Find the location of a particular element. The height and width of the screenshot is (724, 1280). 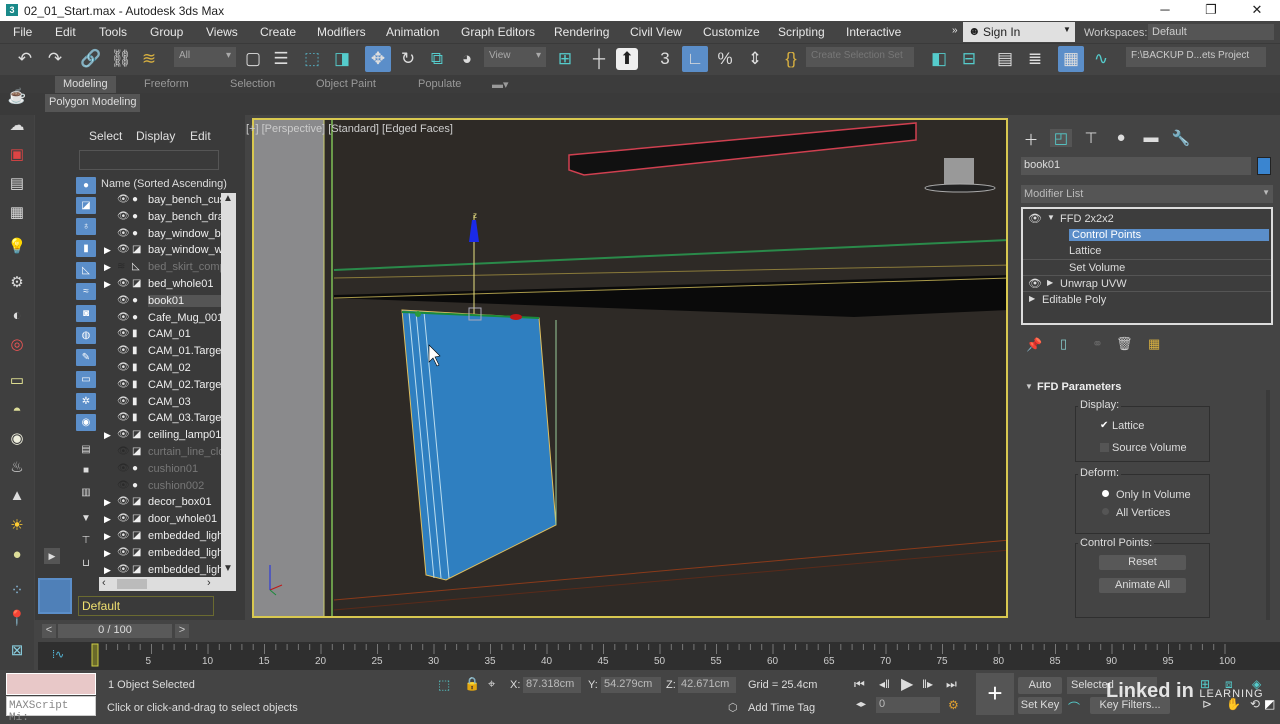

scene-object-row: 👁 ● cushion002 is located at coordinates (160, 487).